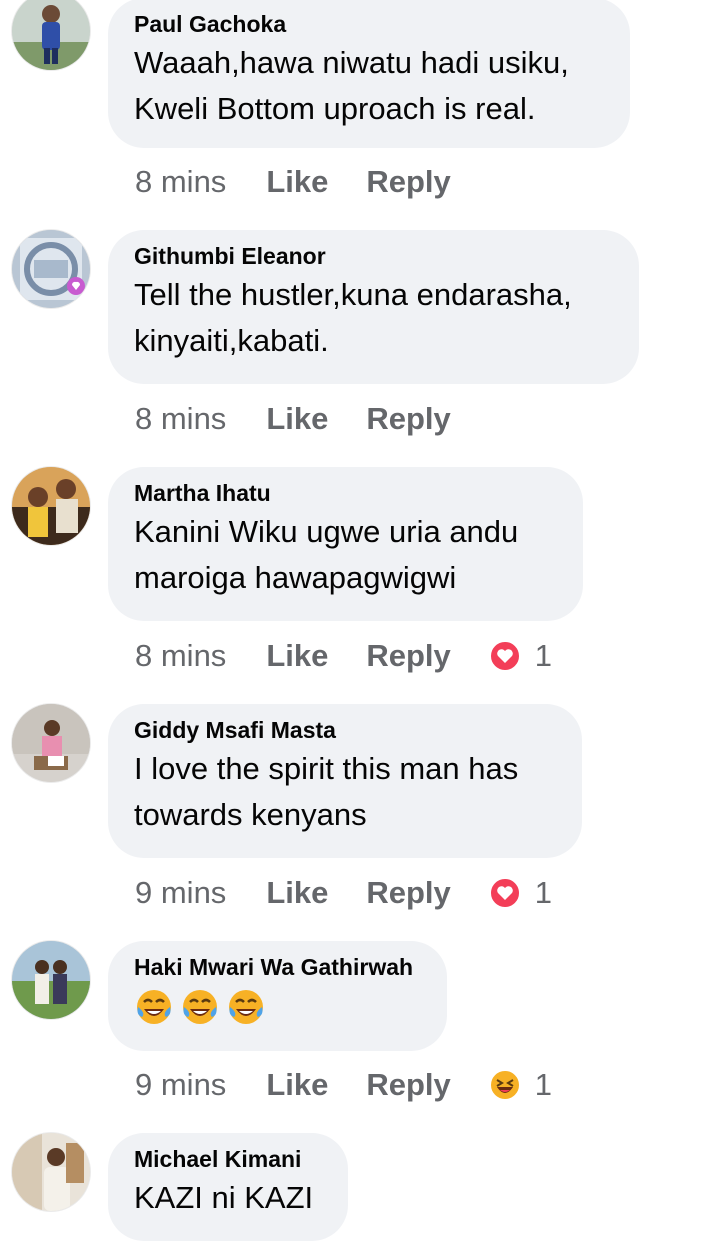 Image resolution: width=715 pixels, height=1244 pixels. Describe the element at coordinates (277, 967) in the screenshot. I see `comment-author: Haki Mwari Wa Gathirwah` at that location.